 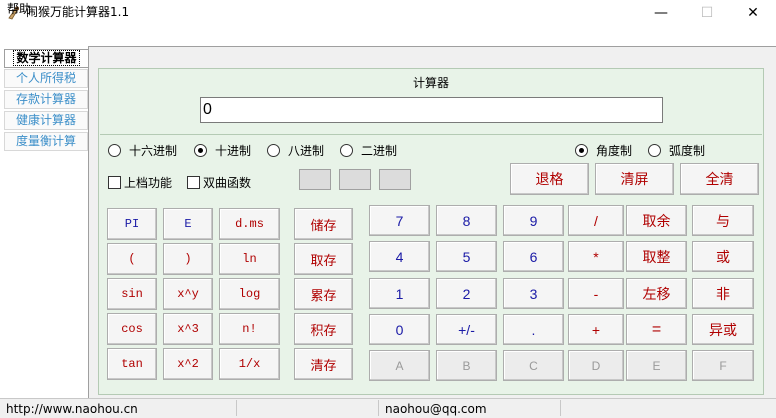 I want to click on window-title: 闹猴万能计算器1.1, so click(x=78, y=12).